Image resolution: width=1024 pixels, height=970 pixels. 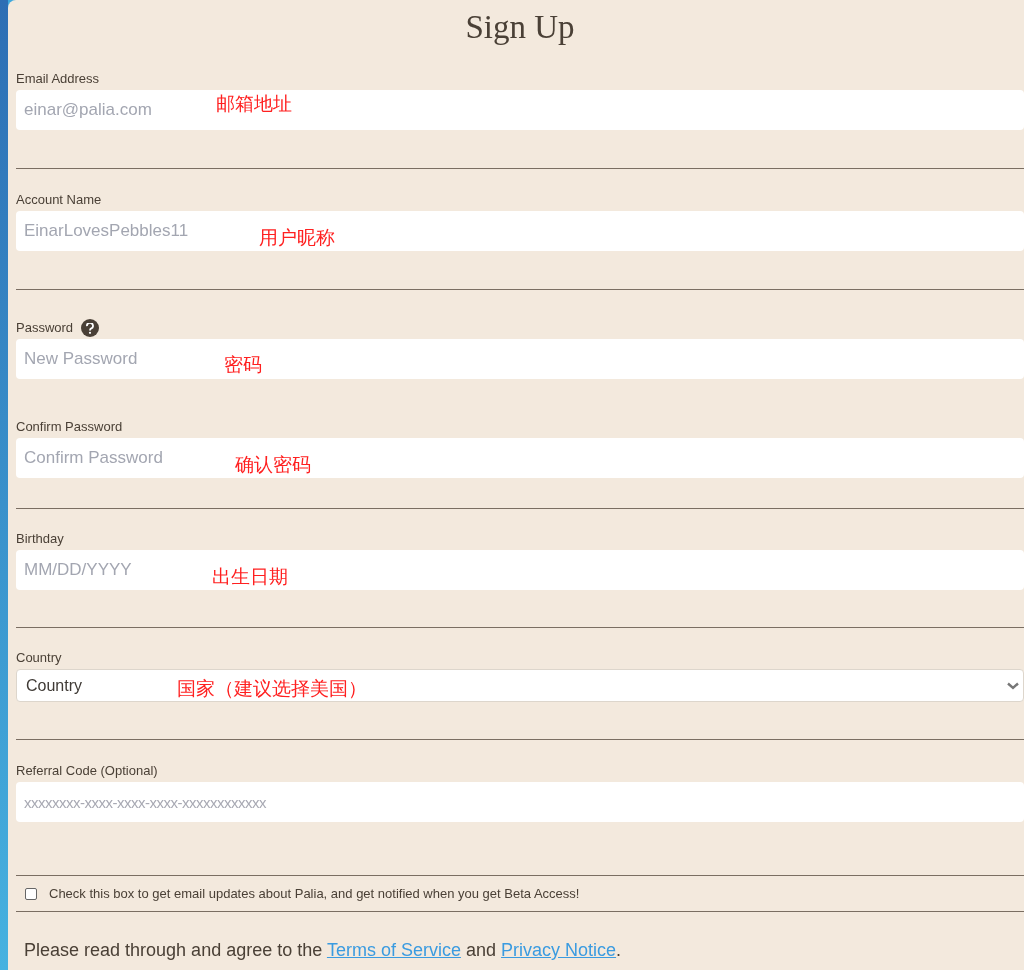 What do you see at coordinates (254, 103) in the screenshot?
I see `annotation-text: 邮箱地址` at bounding box center [254, 103].